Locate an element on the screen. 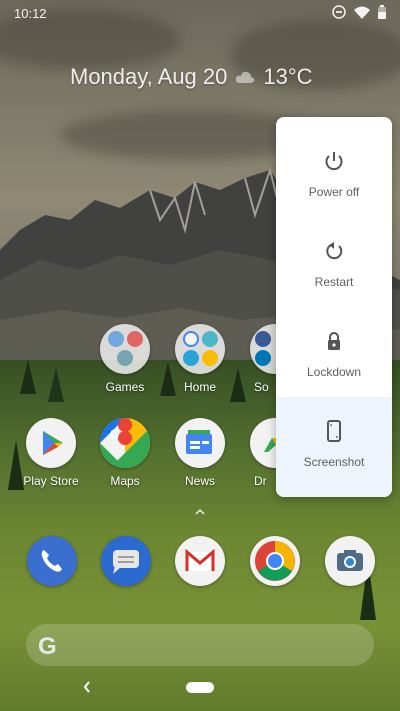 Image resolution: width=400 pixels, height=711 pixels. dock-camera is located at coordinates (350, 561).